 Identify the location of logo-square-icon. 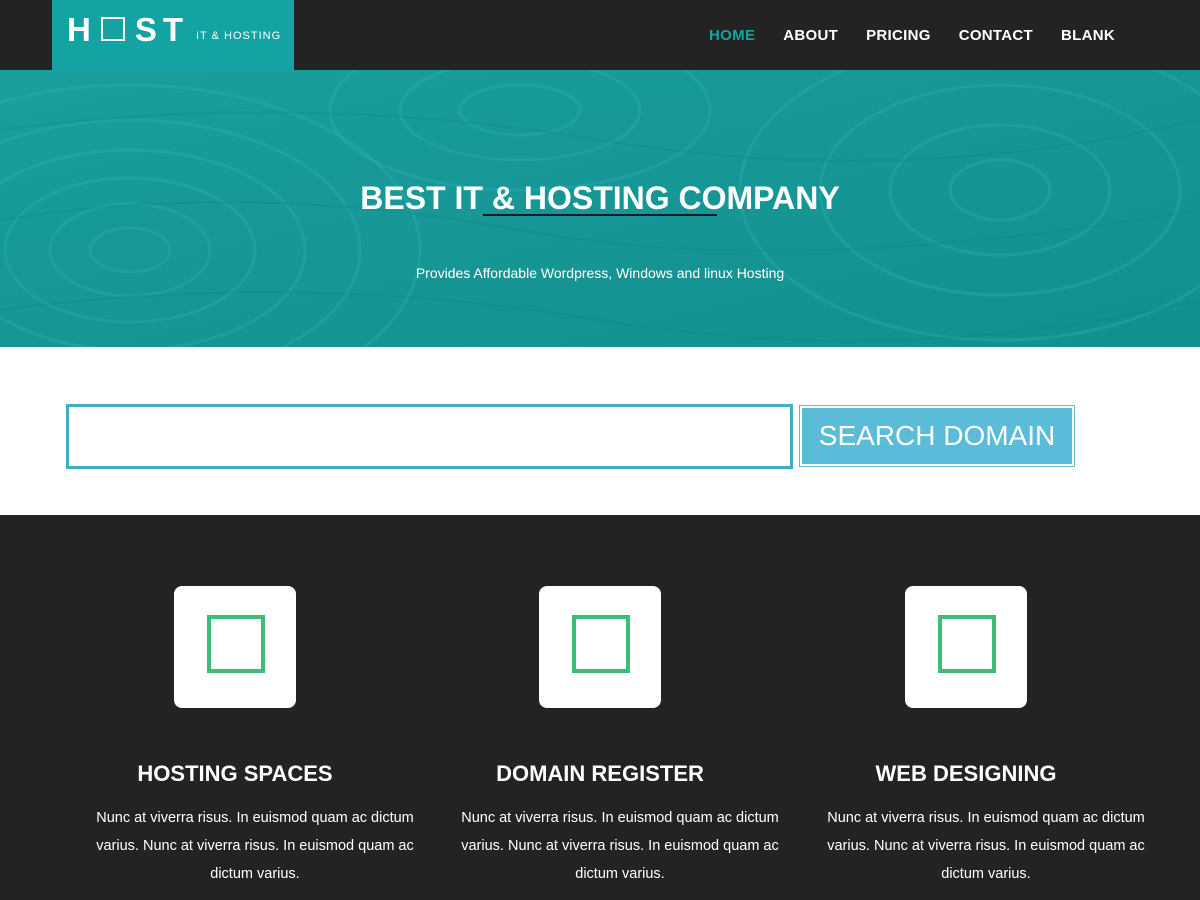
(112, 29).